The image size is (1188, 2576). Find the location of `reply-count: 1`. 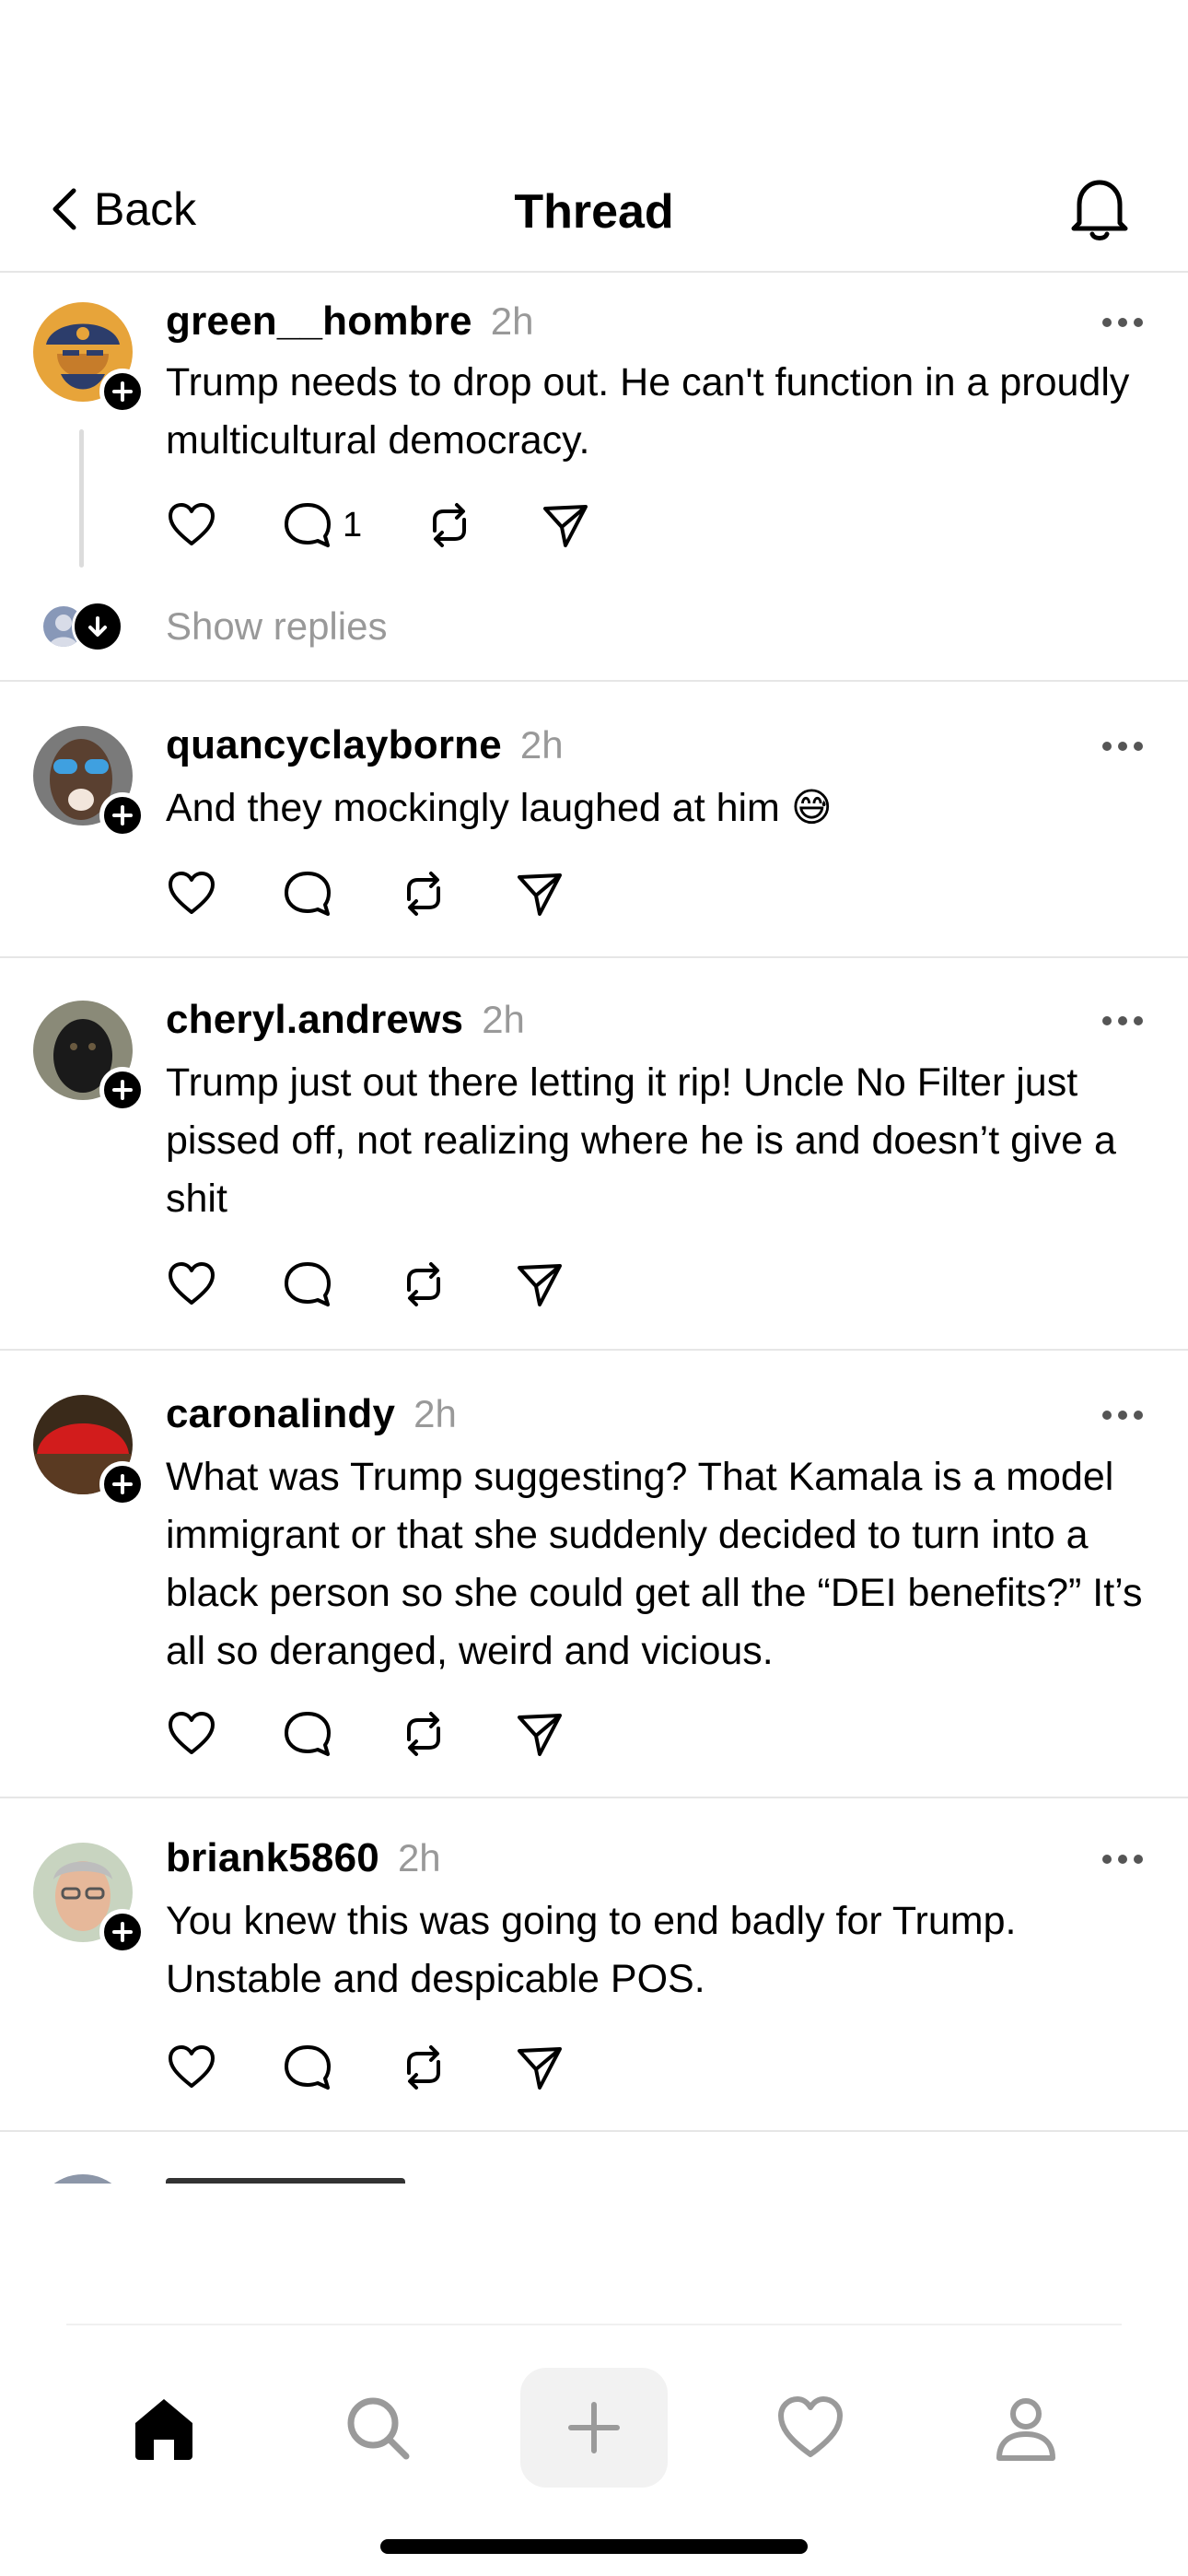

reply-count: 1 is located at coordinates (353, 524).